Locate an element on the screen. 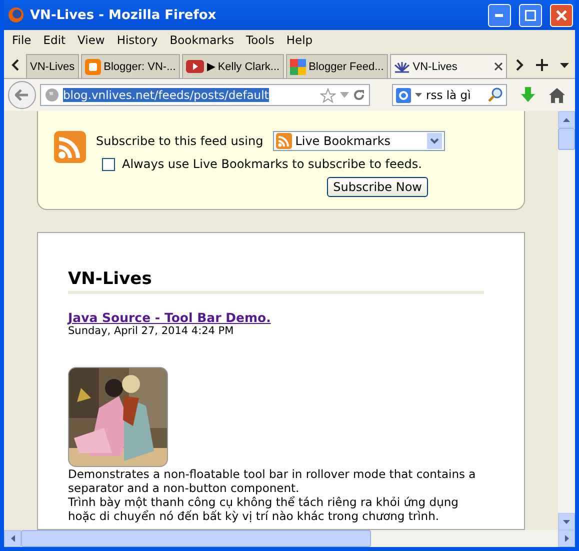 The height and width of the screenshot is (551, 579). subscribe-button: Subscribe Now is located at coordinates (377, 187).